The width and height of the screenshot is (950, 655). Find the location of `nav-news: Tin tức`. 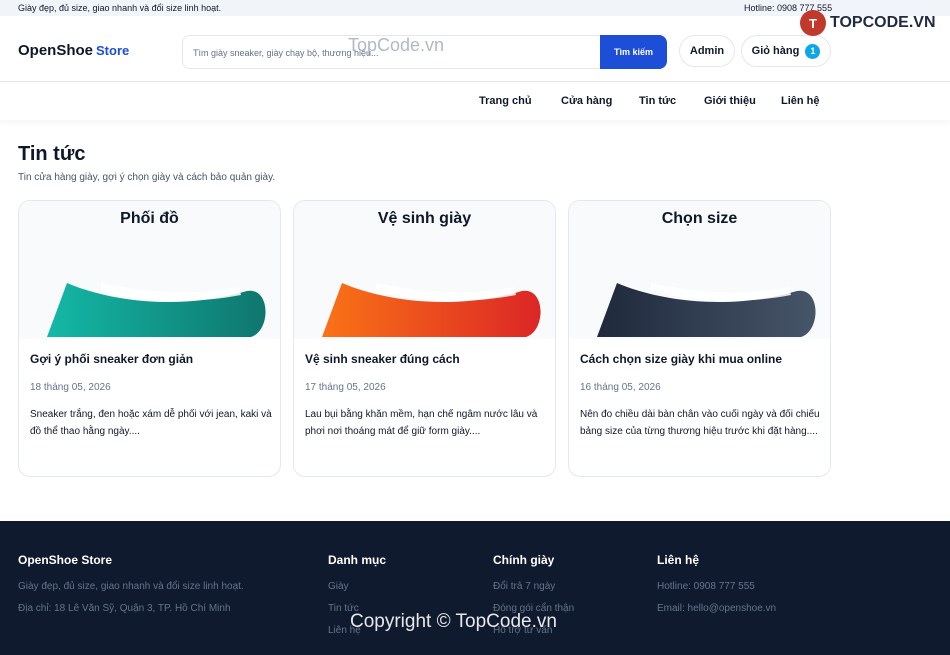

nav-news: Tin tức is located at coordinates (657, 101).